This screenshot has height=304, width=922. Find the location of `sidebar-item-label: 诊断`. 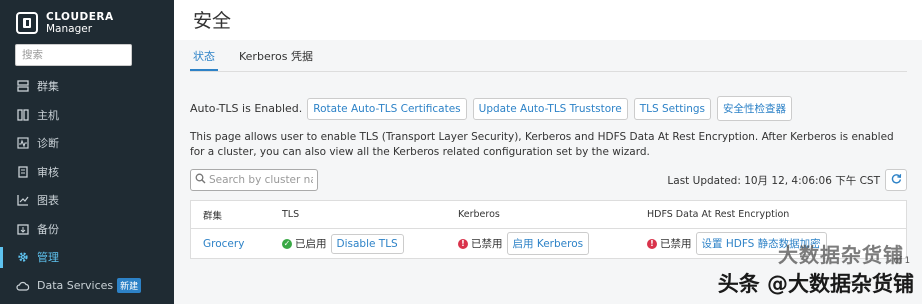

sidebar-item-label: 诊断 is located at coordinates (48, 144).